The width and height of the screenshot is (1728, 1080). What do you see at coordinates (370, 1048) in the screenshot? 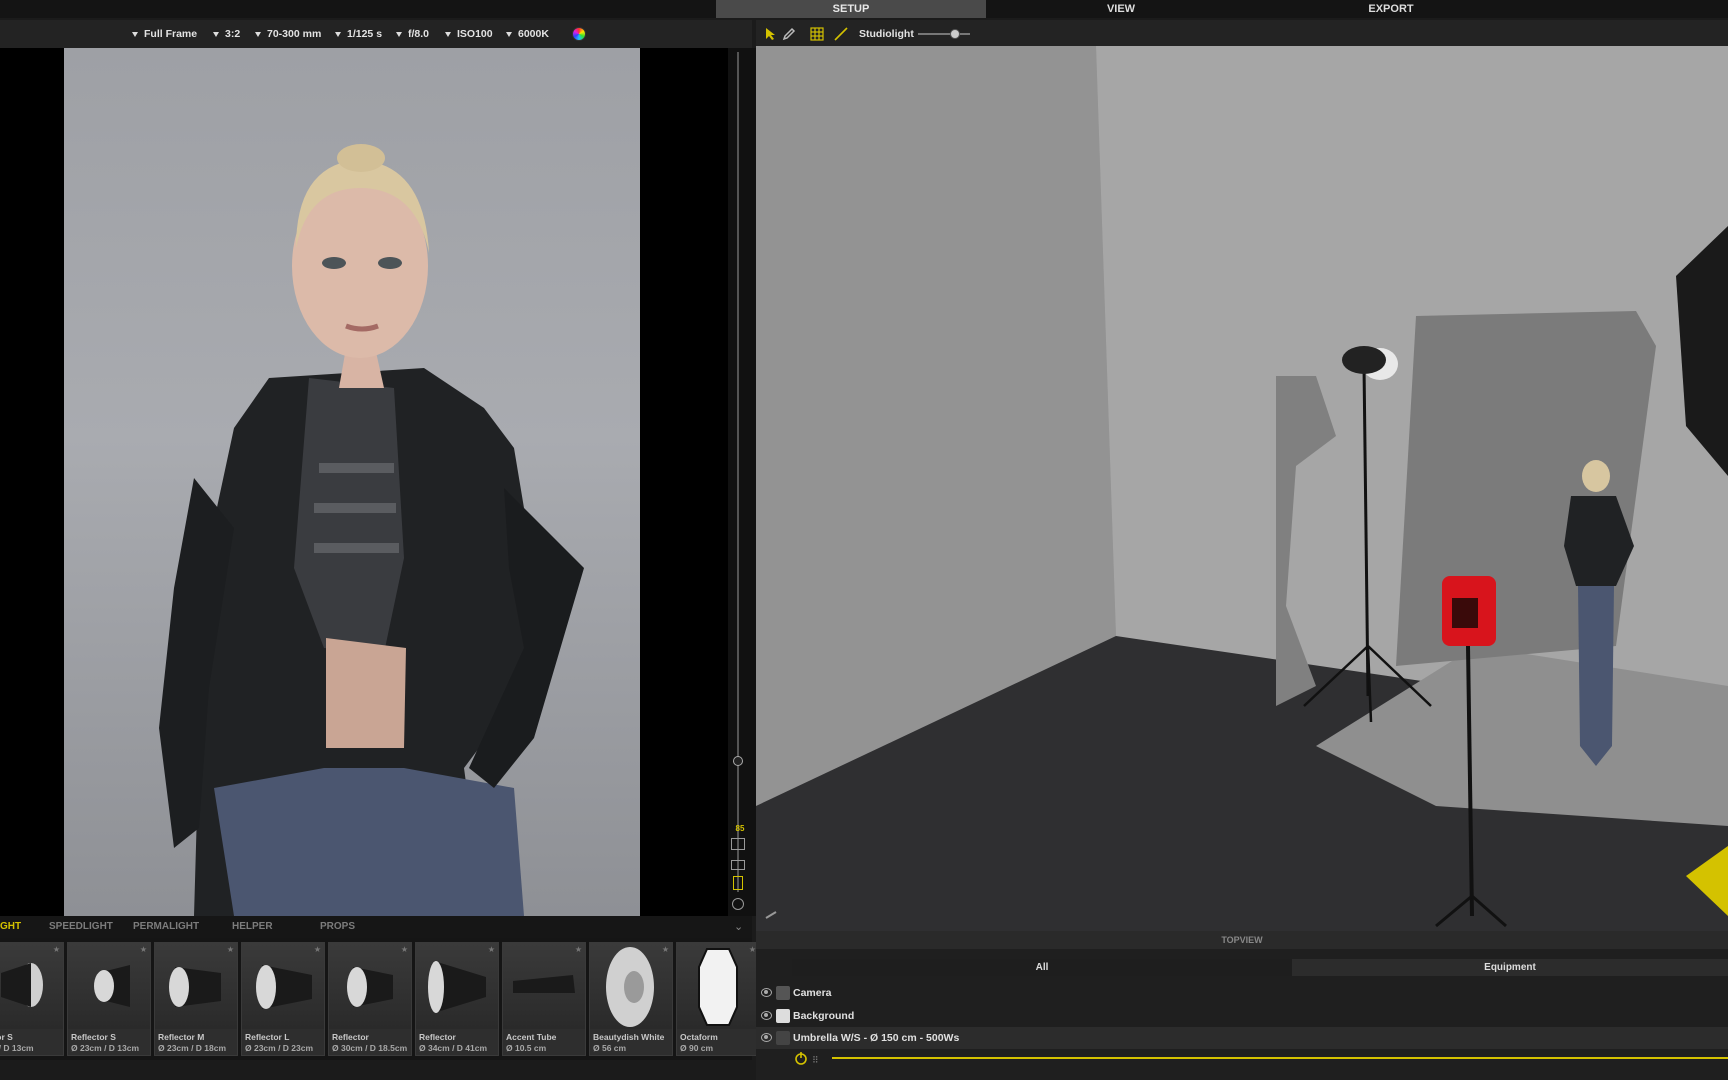
I see `item-dims: Ø 30cm / D 18.5cm` at bounding box center [370, 1048].